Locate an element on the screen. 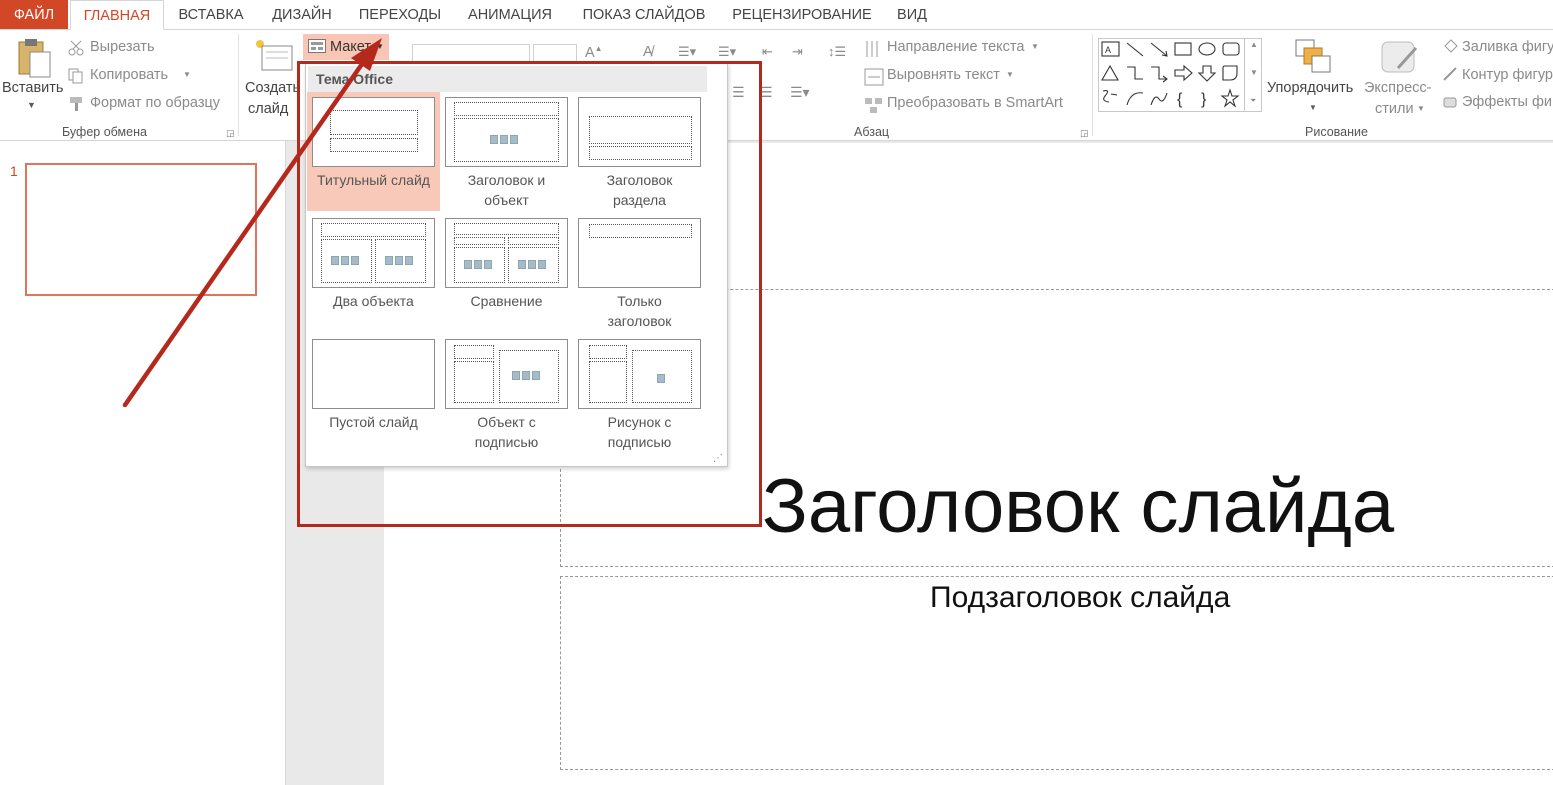 This screenshot has width=1553, height=785. shape-effects-button: Эффекты фиг is located at coordinates (1507, 102).